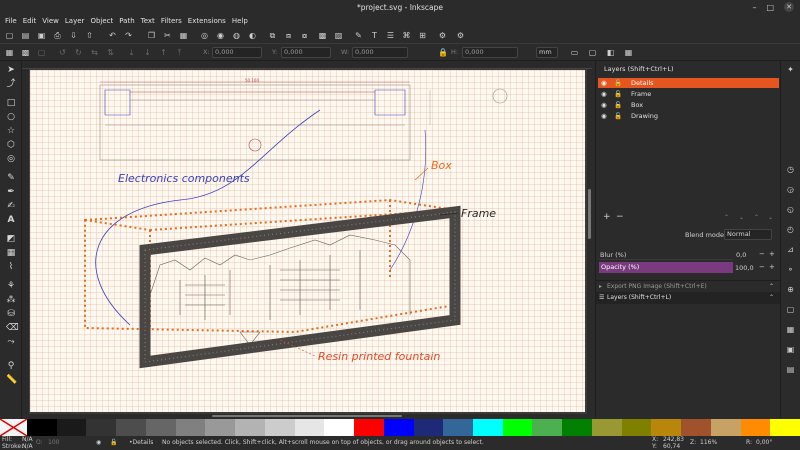  What do you see at coordinates (11, 267) in the screenshot?
I see `dropper-tool-icon: ⌇` at bounding box center [11, 267].